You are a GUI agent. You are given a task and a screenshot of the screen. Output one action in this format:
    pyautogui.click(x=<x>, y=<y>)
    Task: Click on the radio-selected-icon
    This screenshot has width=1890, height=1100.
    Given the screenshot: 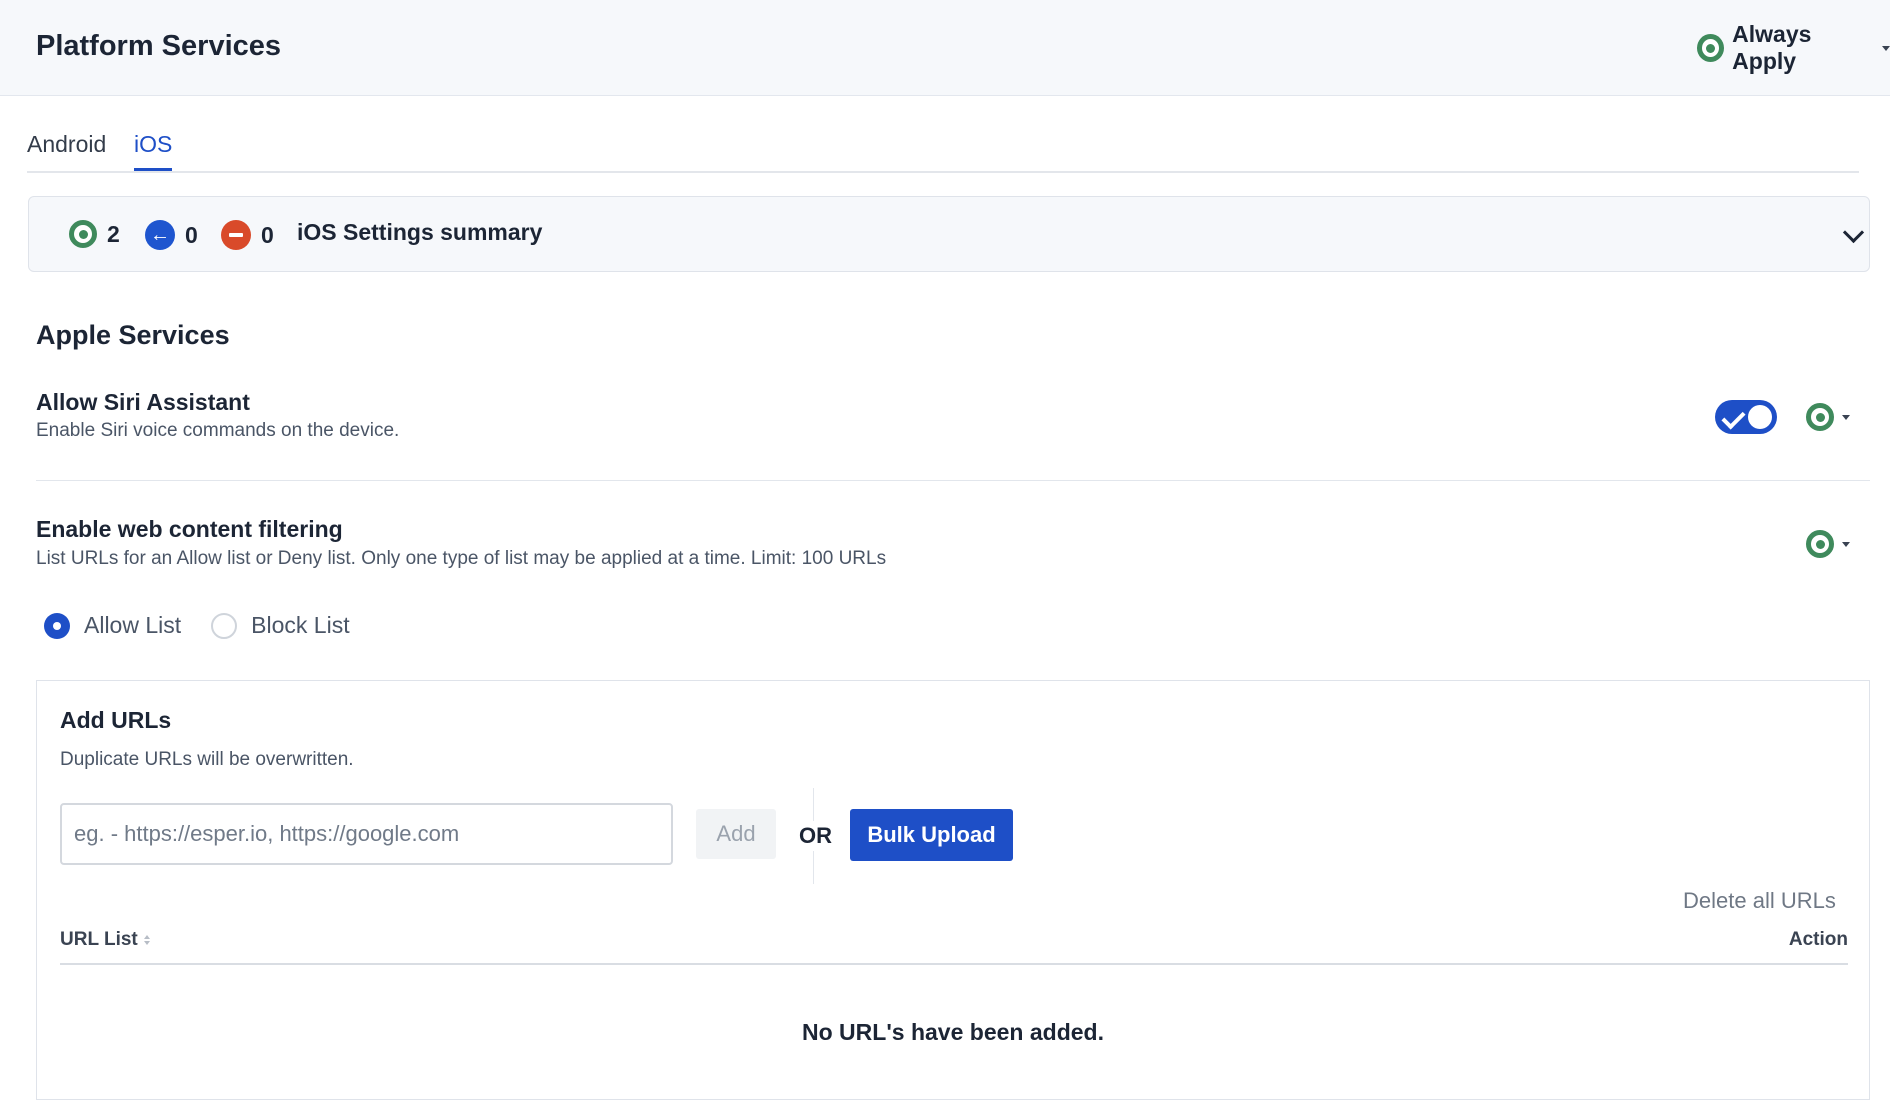 What is the action you would take?
    pyautogui.click(x=57, y=625)
    